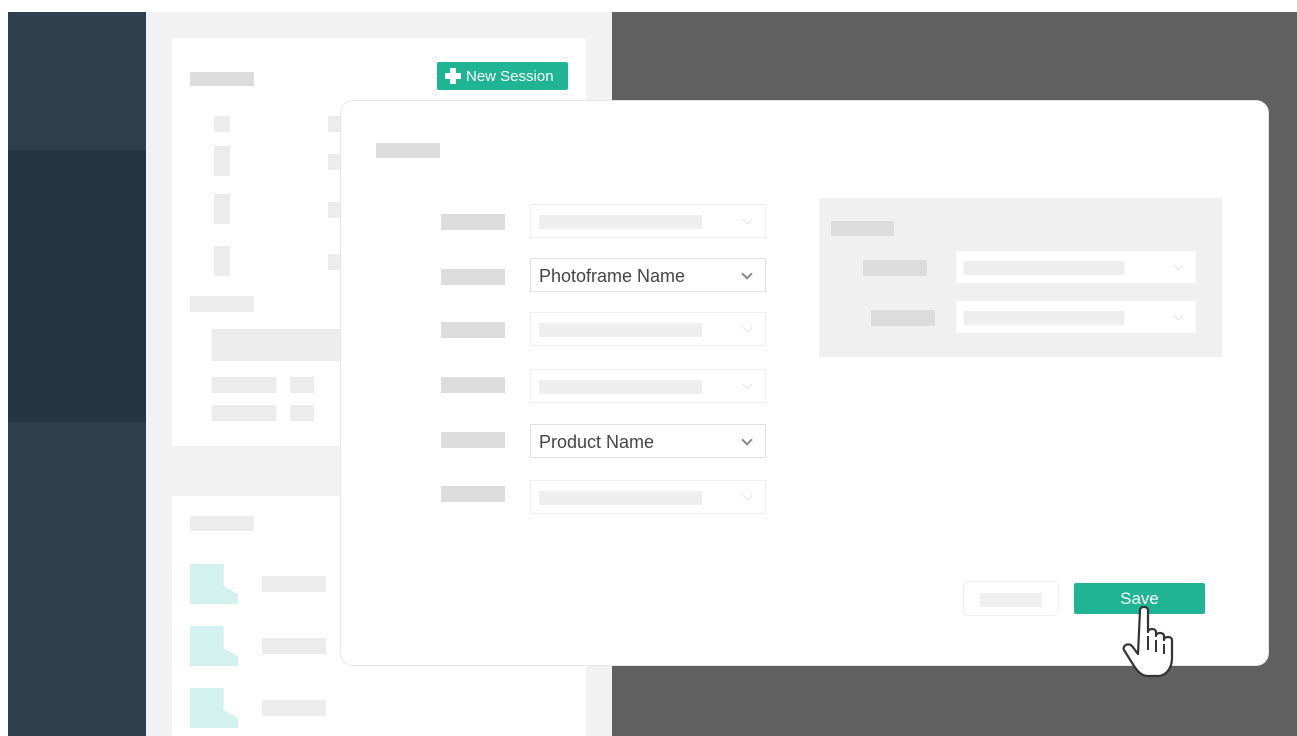  I want to click on new-session-button: New Session, so click(502, 76).